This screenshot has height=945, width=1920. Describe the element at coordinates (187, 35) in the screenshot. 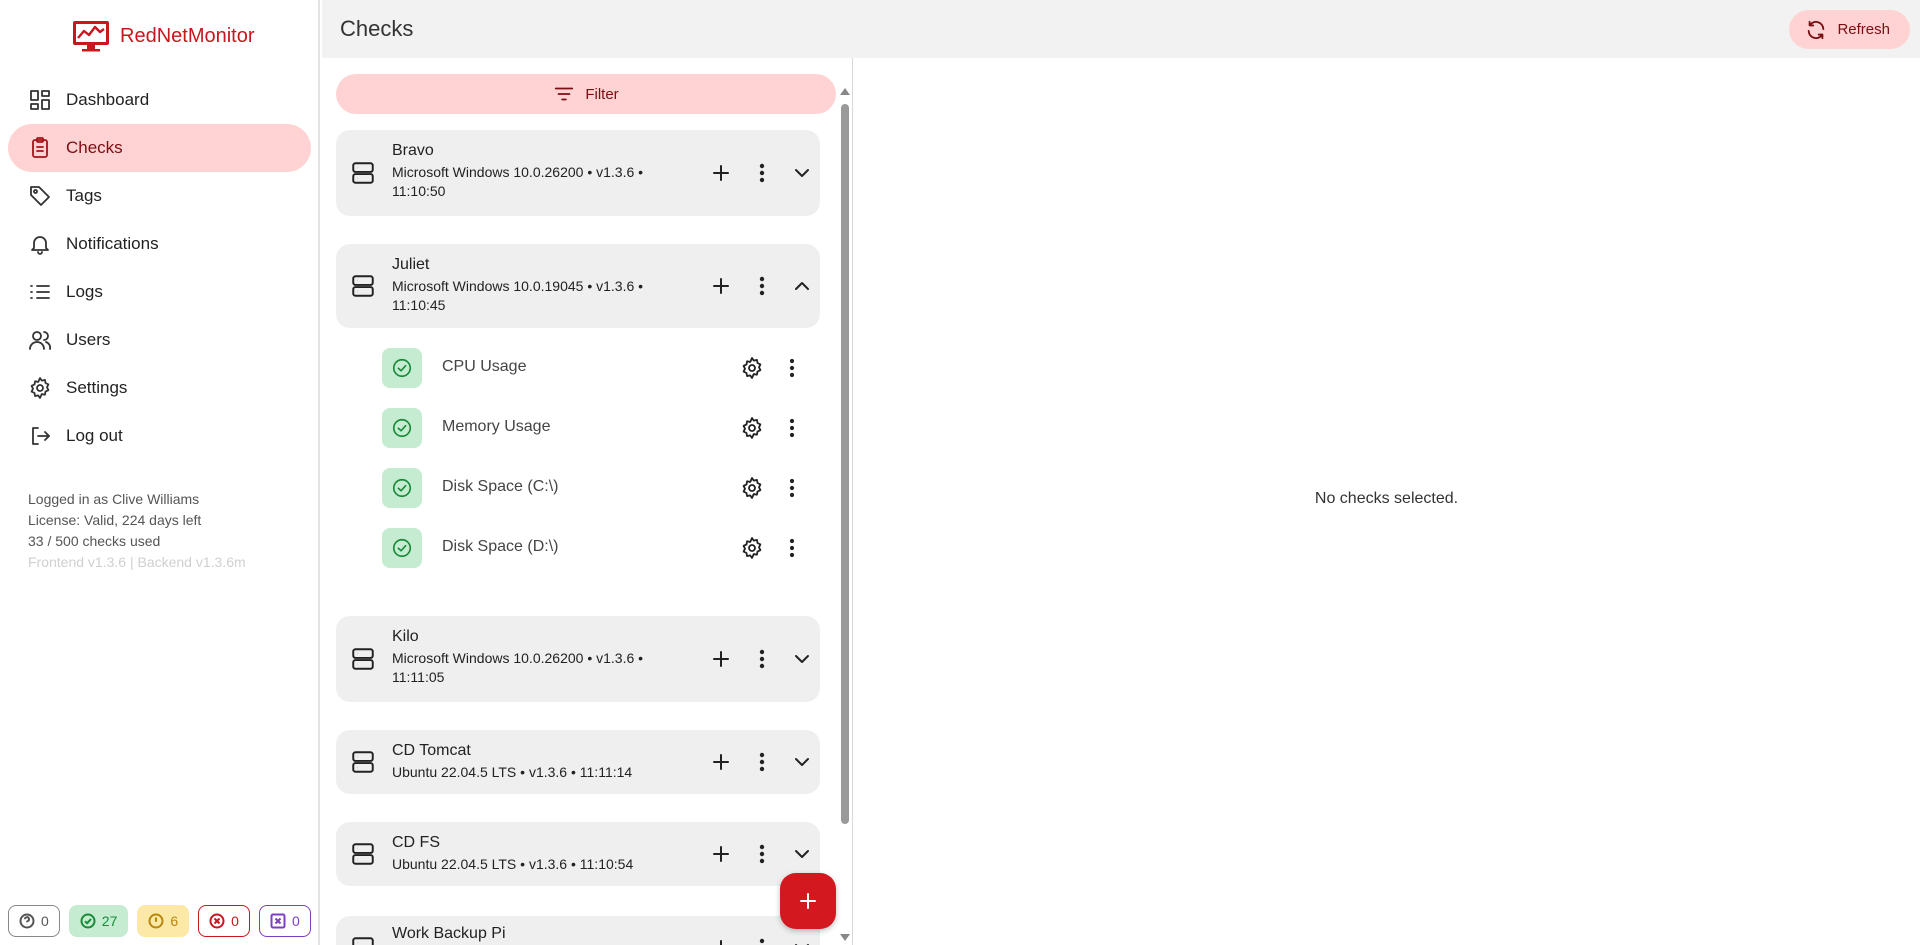

I see `app-name: RedNetMonitor` at that location.